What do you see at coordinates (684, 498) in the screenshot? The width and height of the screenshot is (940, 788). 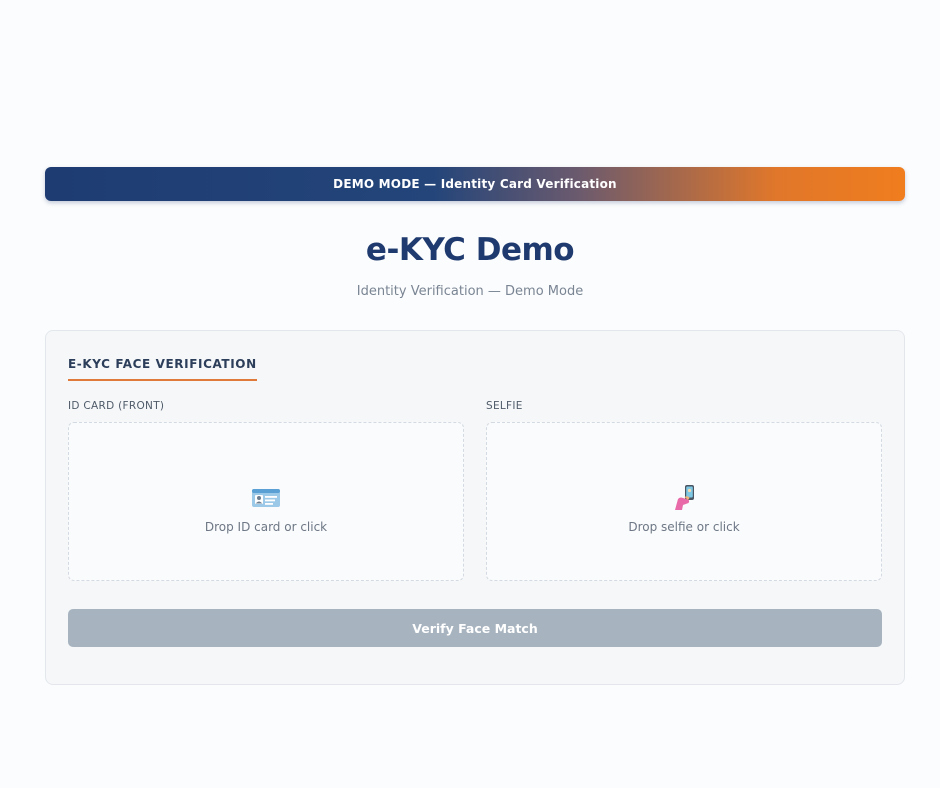 I see `selfie-icon` at bounding box center [684, 498].